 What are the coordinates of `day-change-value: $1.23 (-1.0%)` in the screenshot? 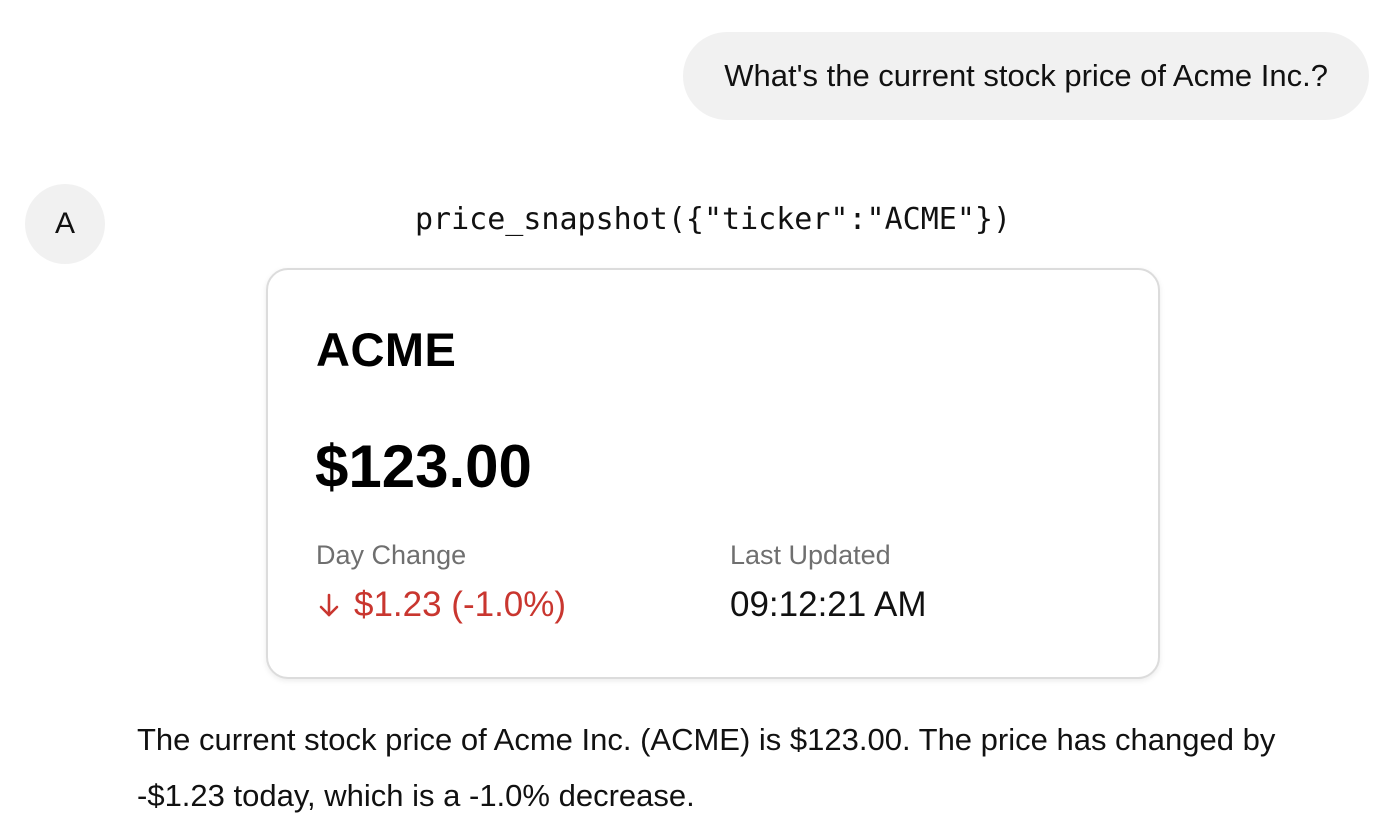 It's located at (460, 604).